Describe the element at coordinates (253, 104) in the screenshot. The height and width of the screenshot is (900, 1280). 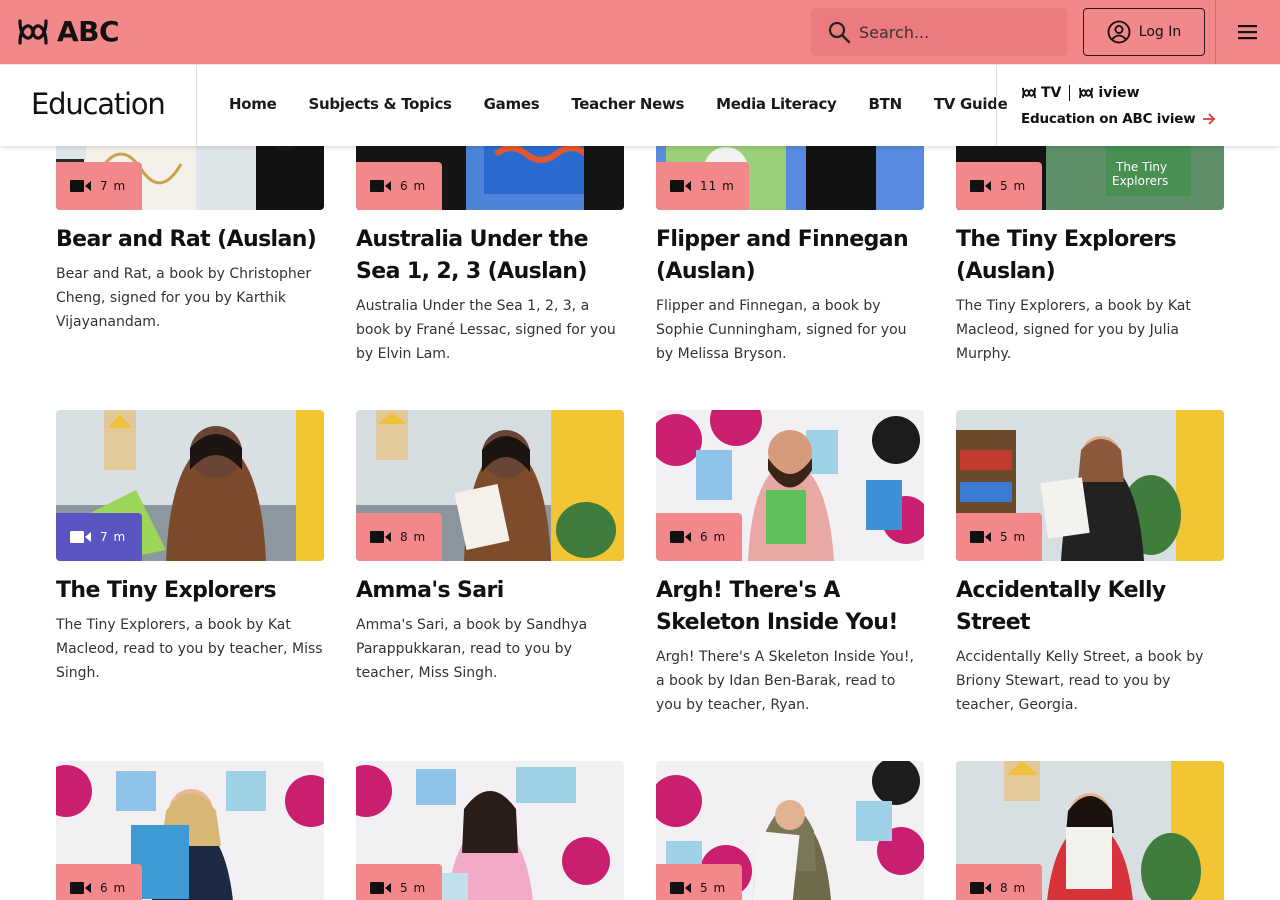
I see `nav-link-home: Home` at that location.